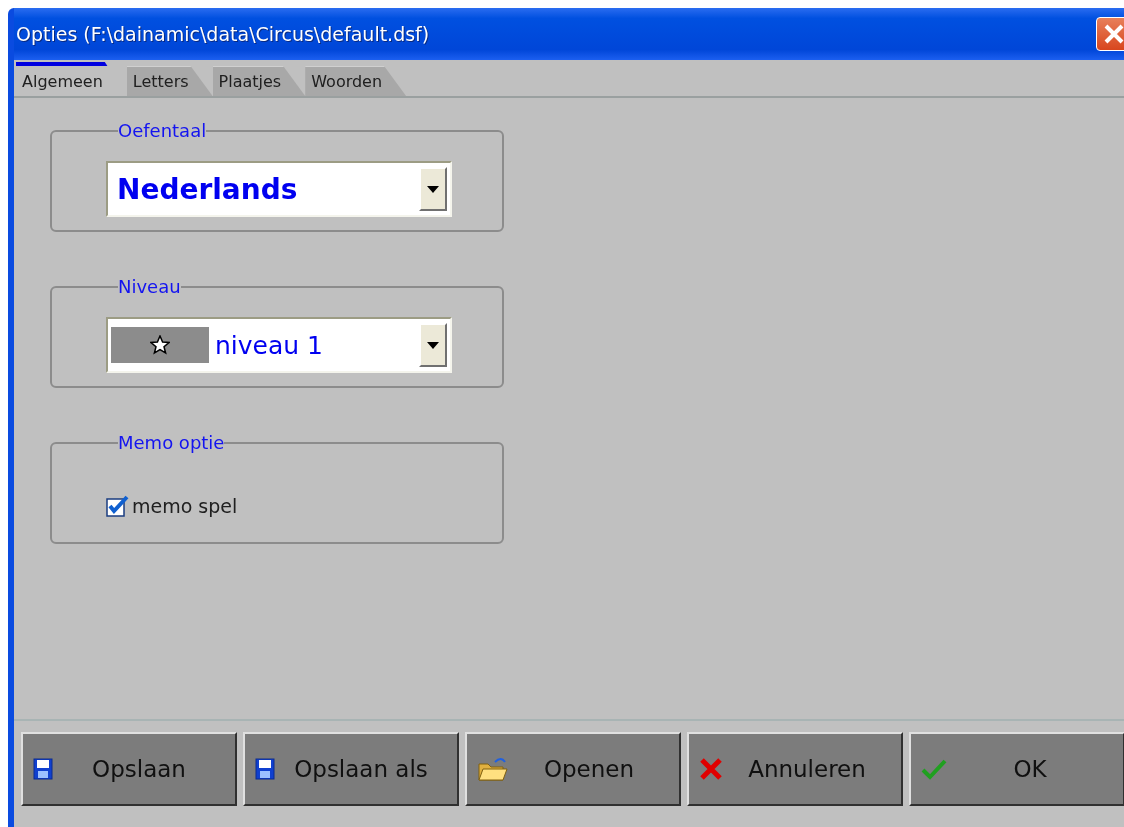 This screenshot has width=1124, height=827. What do you see at coordinates (1110, 34) in the screenshot?
I see `close-button` at bounding box center [1110, 34].